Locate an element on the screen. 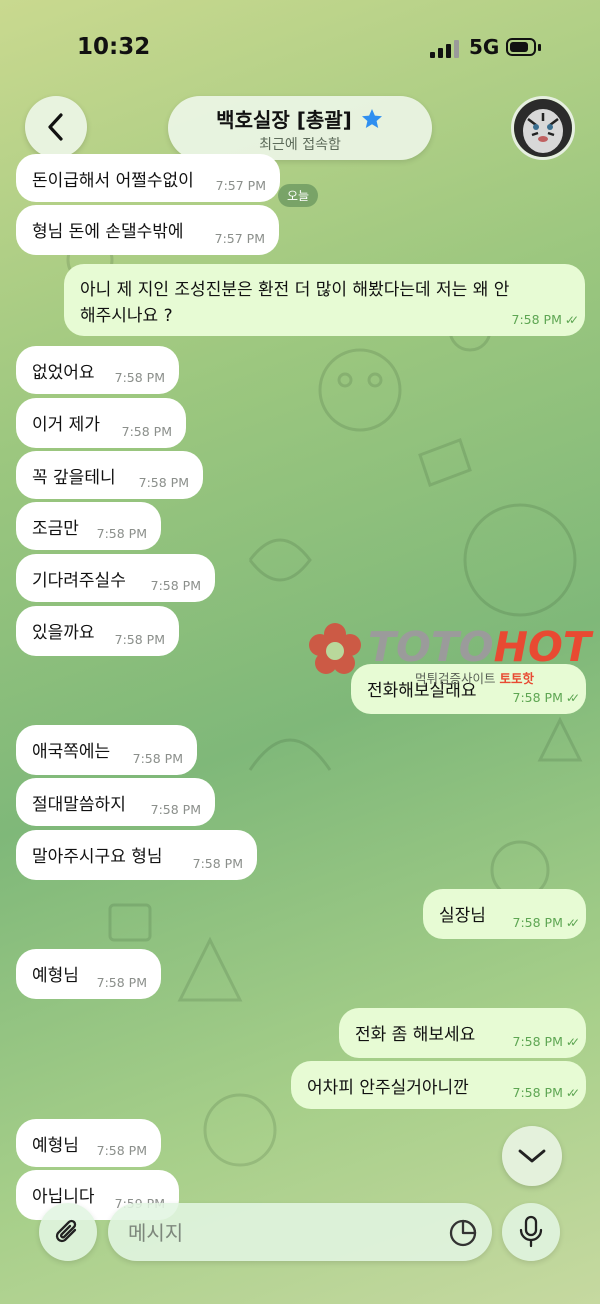  message-incoming: 없었어요 7:58 PM is located at coordinates (97, 370).